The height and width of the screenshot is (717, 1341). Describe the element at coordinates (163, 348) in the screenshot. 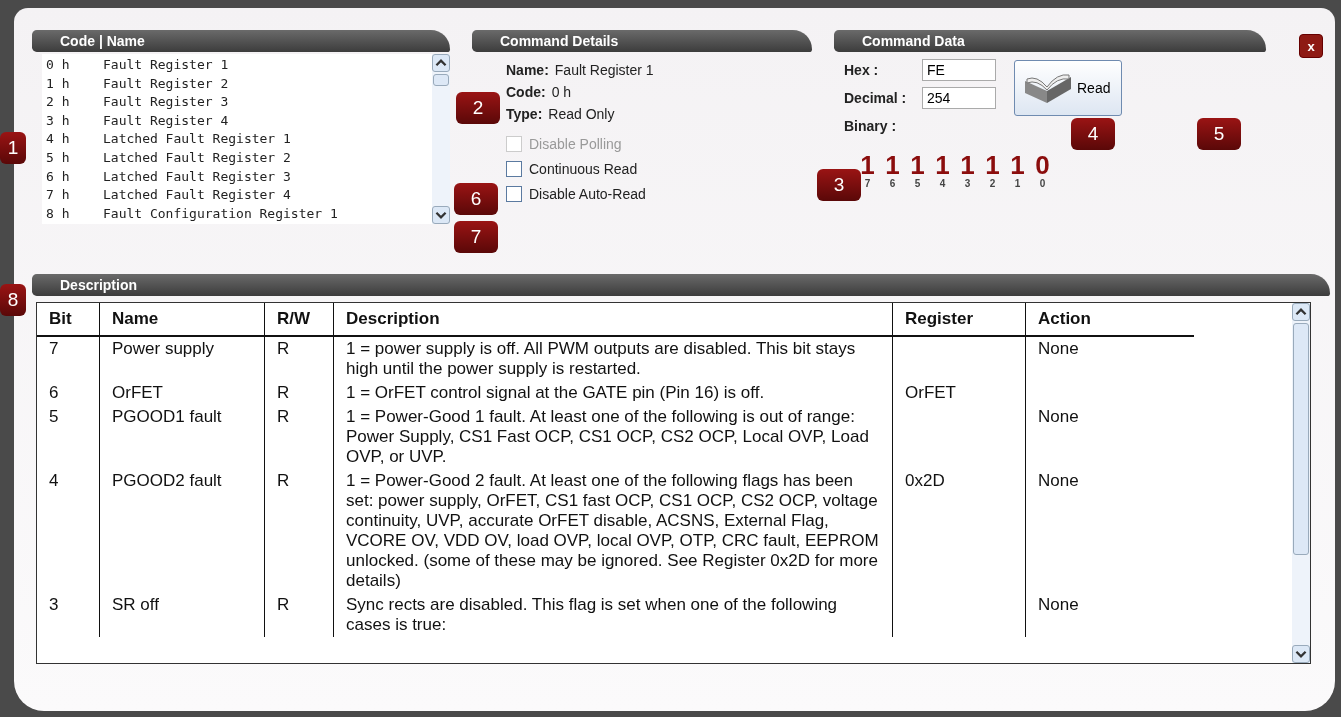

I see `table-cell: Power supply` at that location.